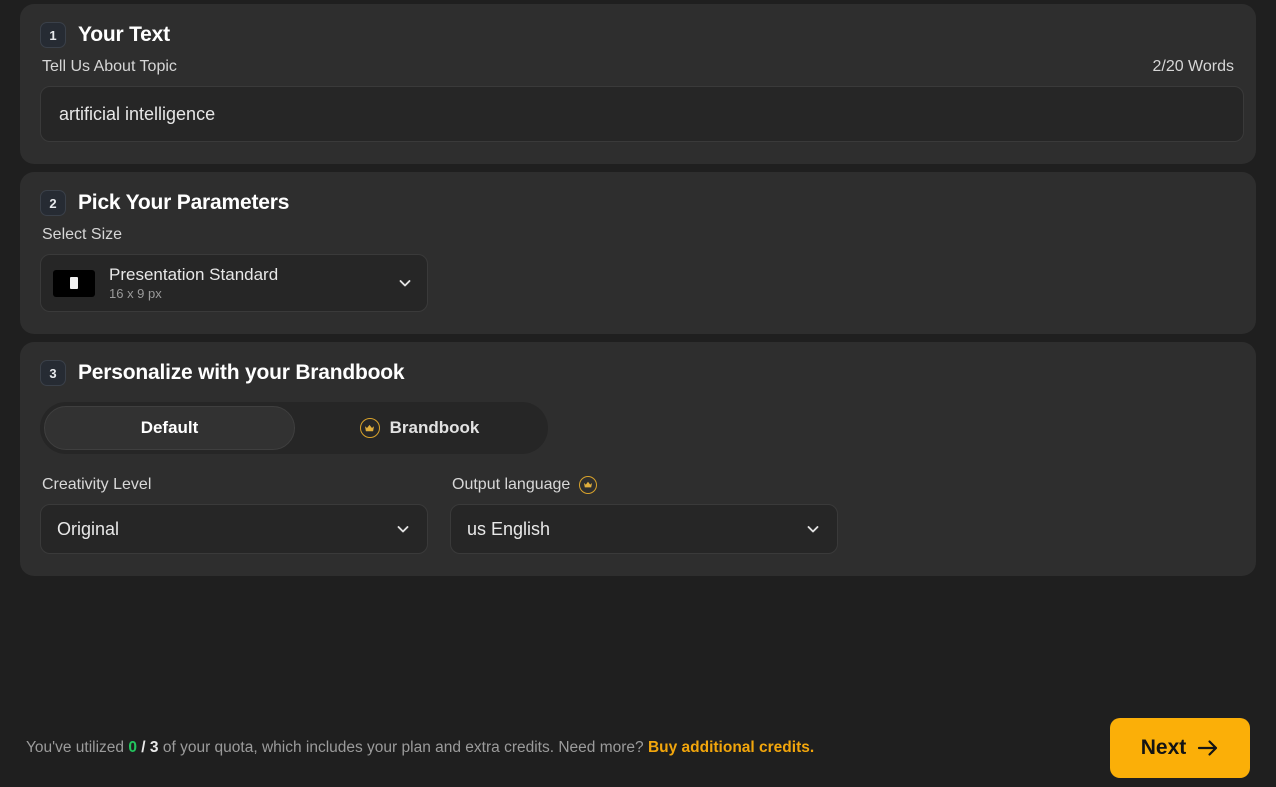 Image resolution: width=1276 pixels, height=787 pixels. I want to click on output-language-label: Output language, so click(645, 485).